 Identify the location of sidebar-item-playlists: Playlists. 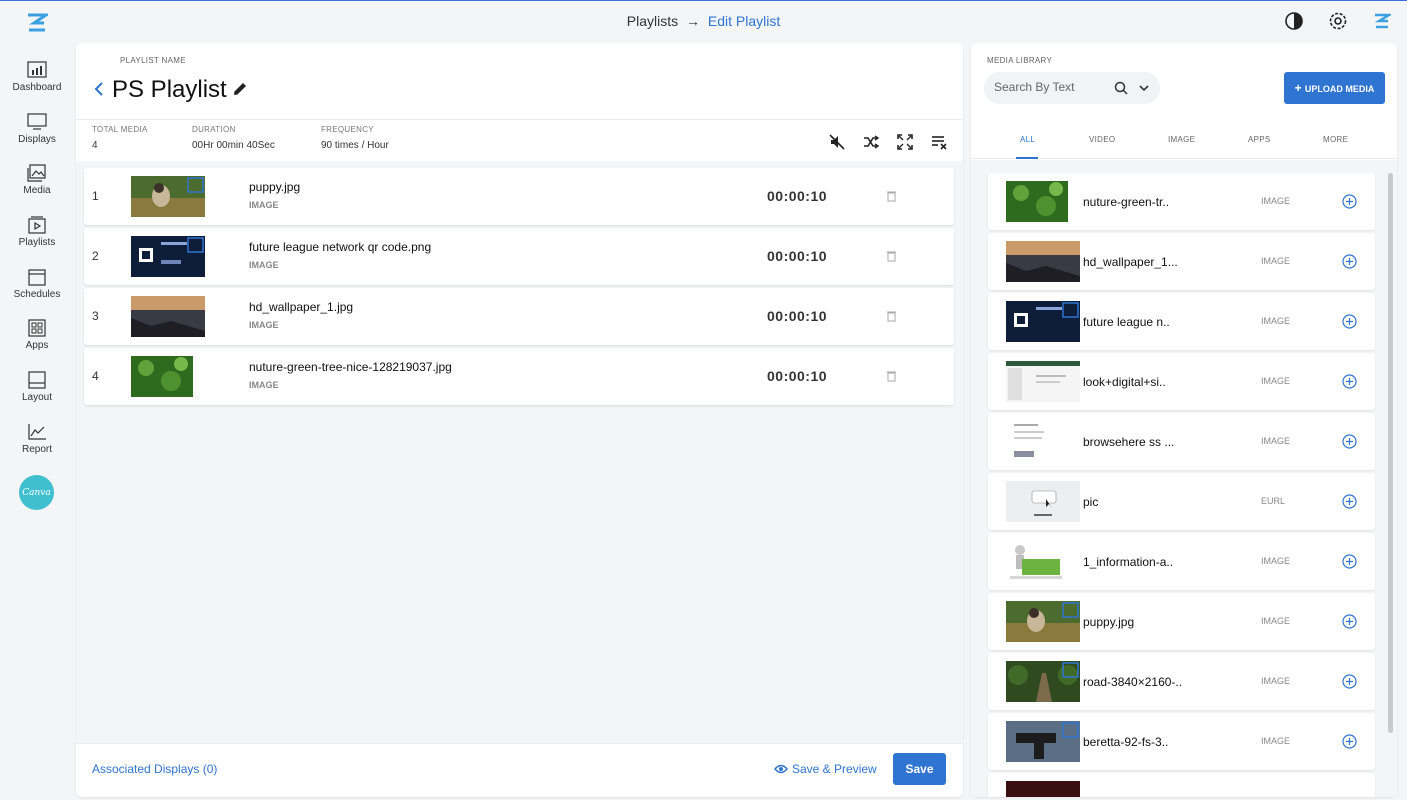
(37, 232).